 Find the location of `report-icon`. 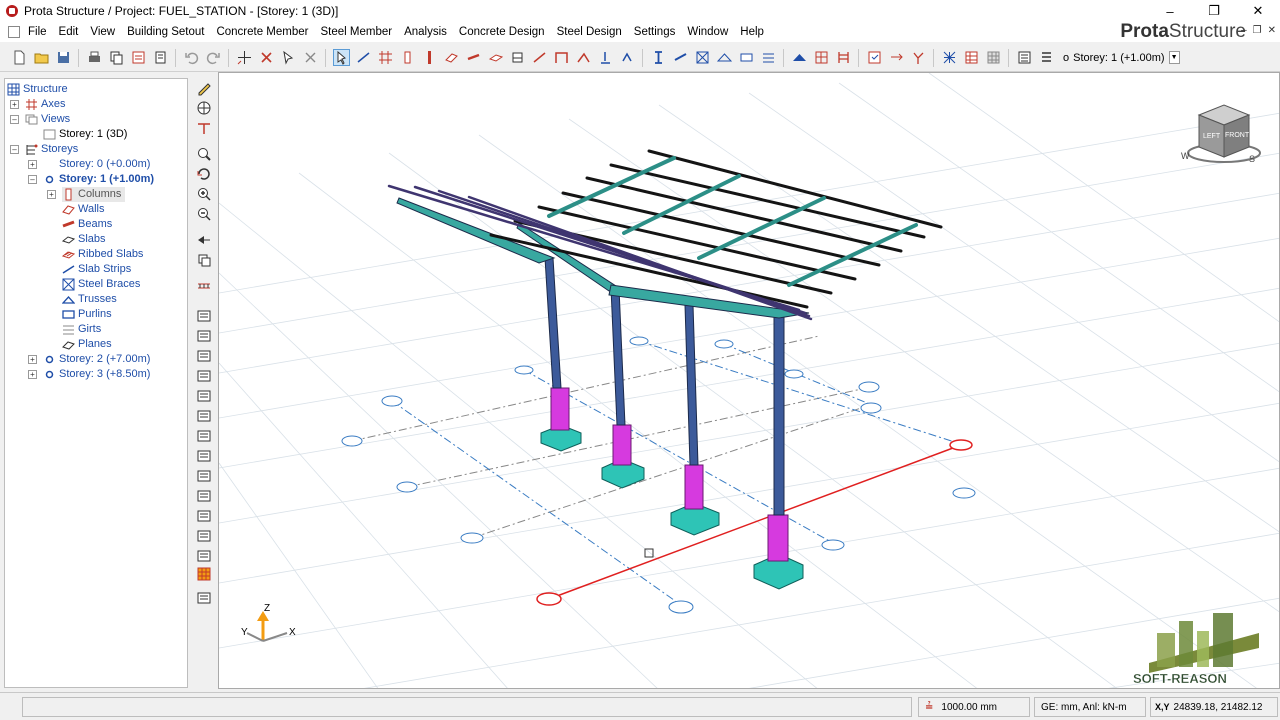

report-icon is located at coordinates (138, 57).